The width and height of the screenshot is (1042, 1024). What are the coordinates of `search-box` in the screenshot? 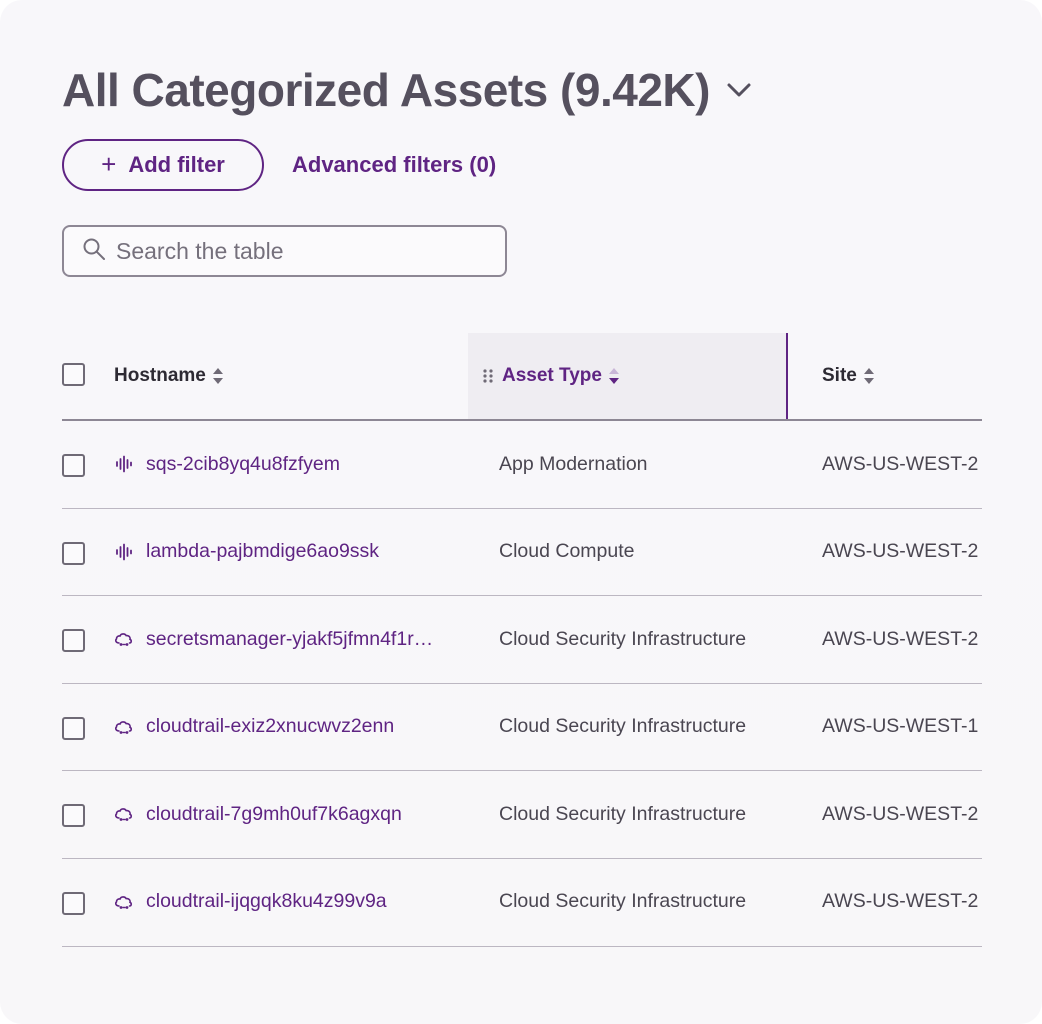 It's located at (284, 251).